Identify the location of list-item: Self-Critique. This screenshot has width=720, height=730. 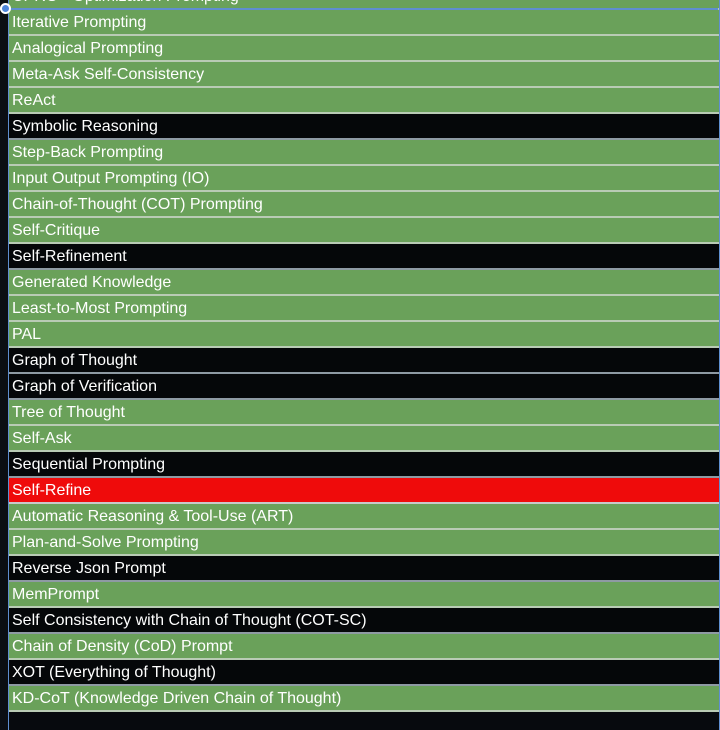
(364, 231).